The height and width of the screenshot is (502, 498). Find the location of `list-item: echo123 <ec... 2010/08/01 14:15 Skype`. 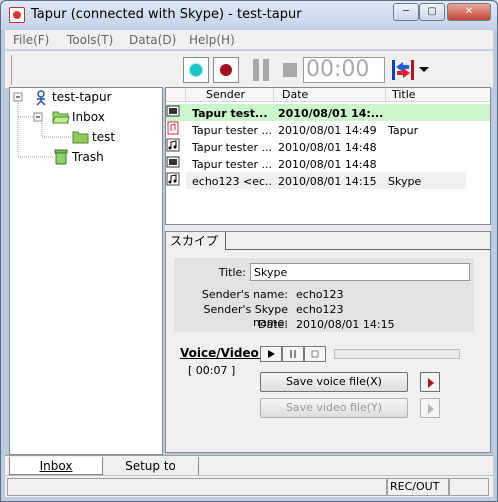

list-item: echo123 <ec... 2010/08/01 14:15 Skype is located at coordinates (328, 180).